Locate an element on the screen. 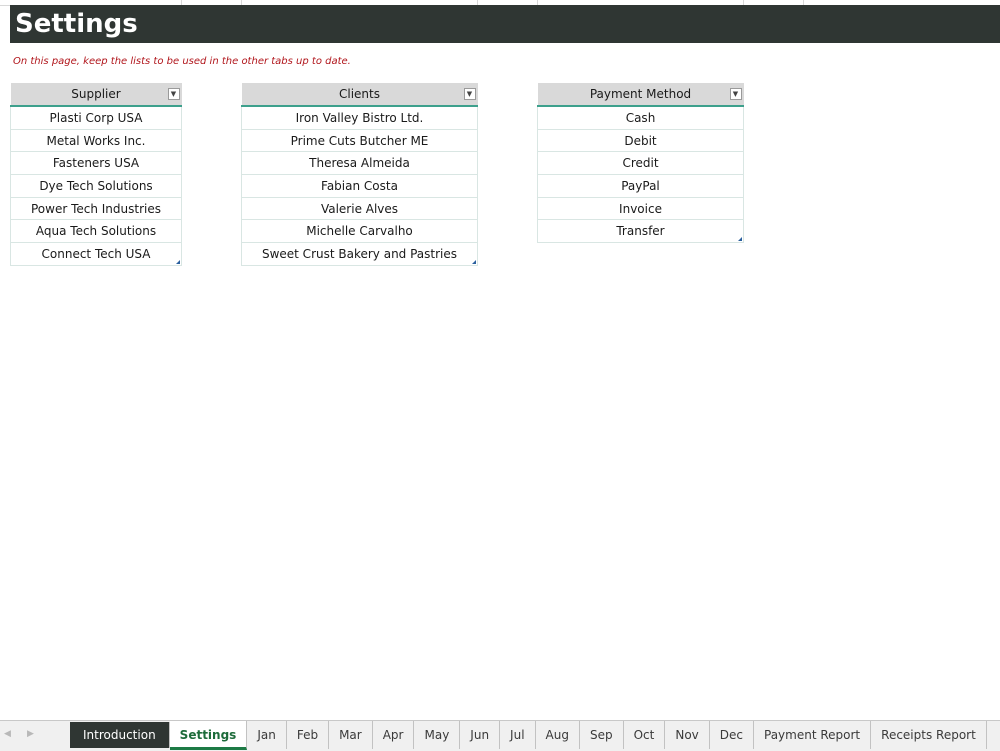  table-cell: Metal Works Inc. is located at coordinates (96, 141).